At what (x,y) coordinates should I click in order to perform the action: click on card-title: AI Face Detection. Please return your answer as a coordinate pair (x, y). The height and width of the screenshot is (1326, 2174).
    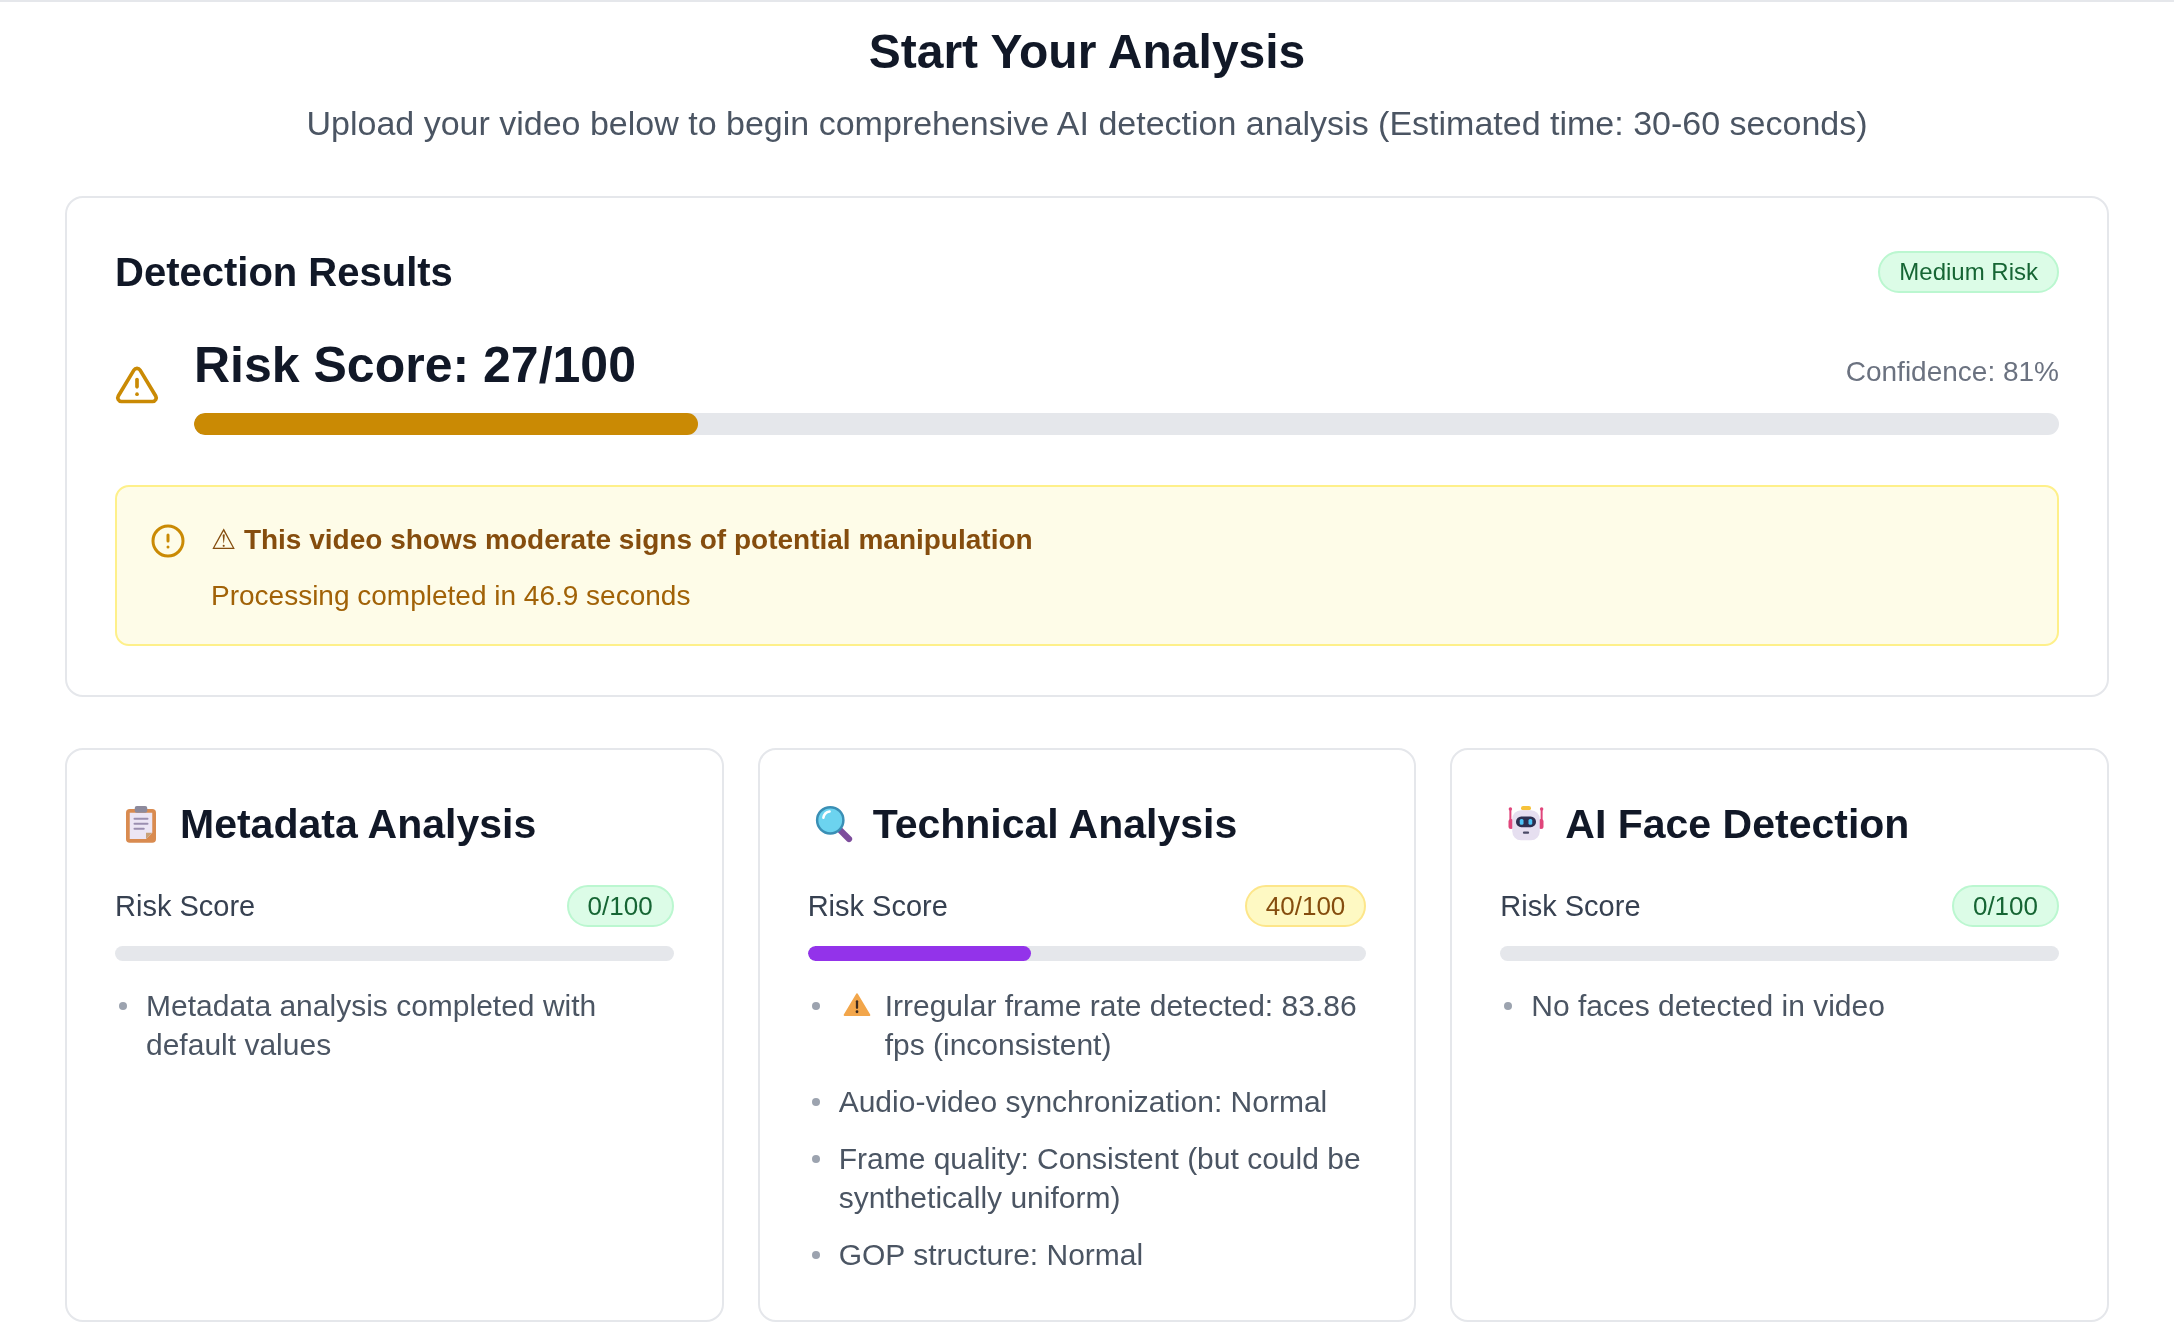
    Looking at the image, I should click on (1737, 824).